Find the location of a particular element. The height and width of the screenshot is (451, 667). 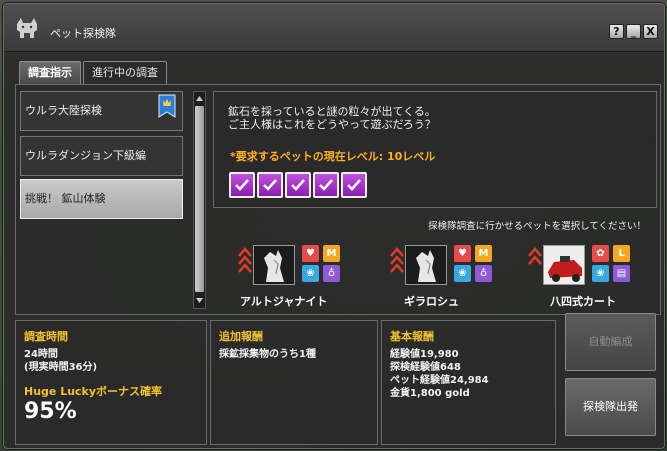

expedition-list-scrollbar is located at coordinates (199, 200).